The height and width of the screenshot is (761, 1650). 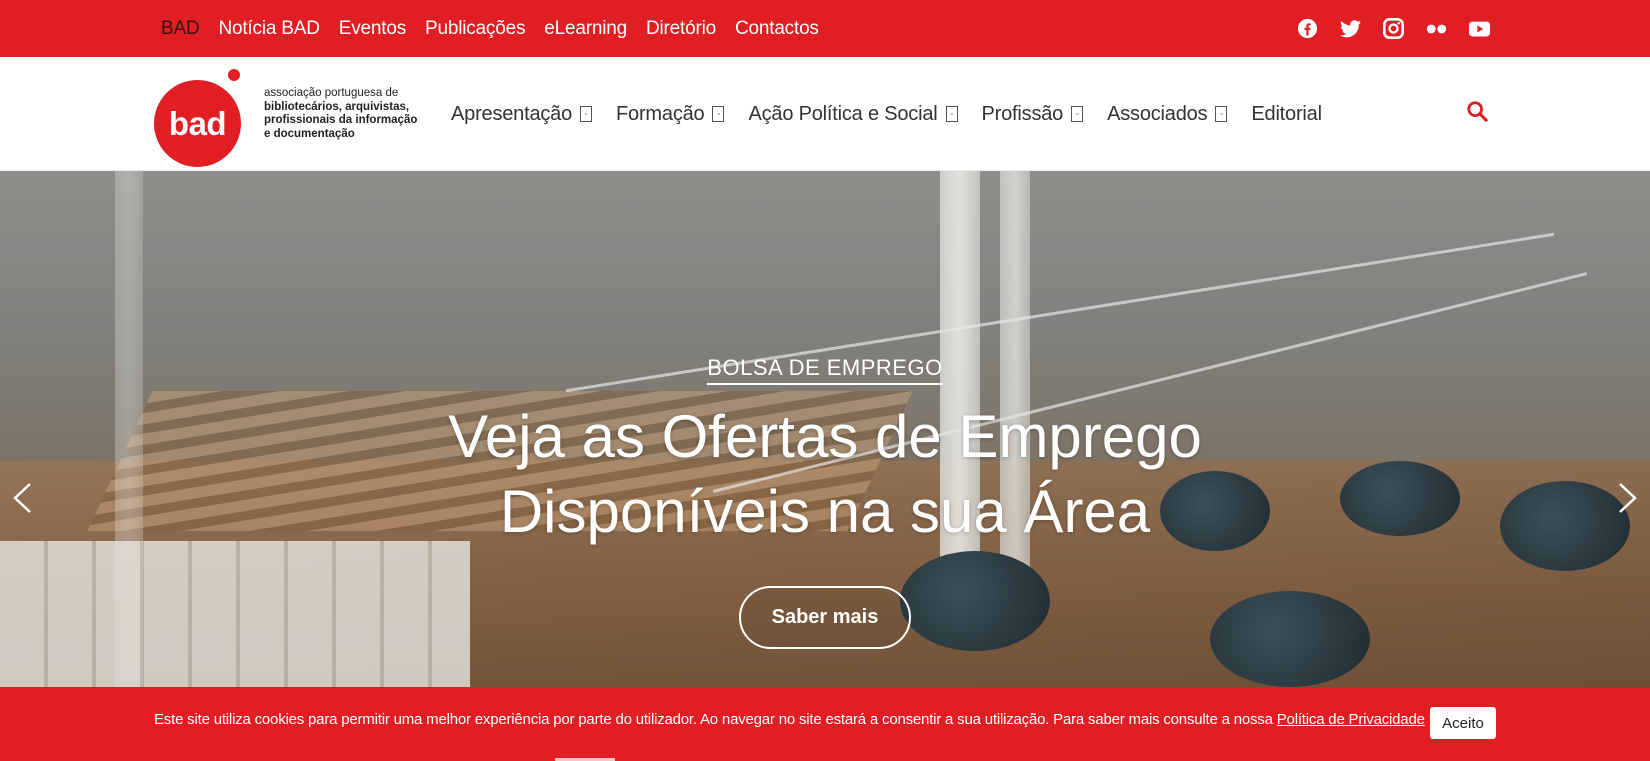 I want to click on hero-kicker: BOLSA DE EMPREGO, so click(x=825, y=370).